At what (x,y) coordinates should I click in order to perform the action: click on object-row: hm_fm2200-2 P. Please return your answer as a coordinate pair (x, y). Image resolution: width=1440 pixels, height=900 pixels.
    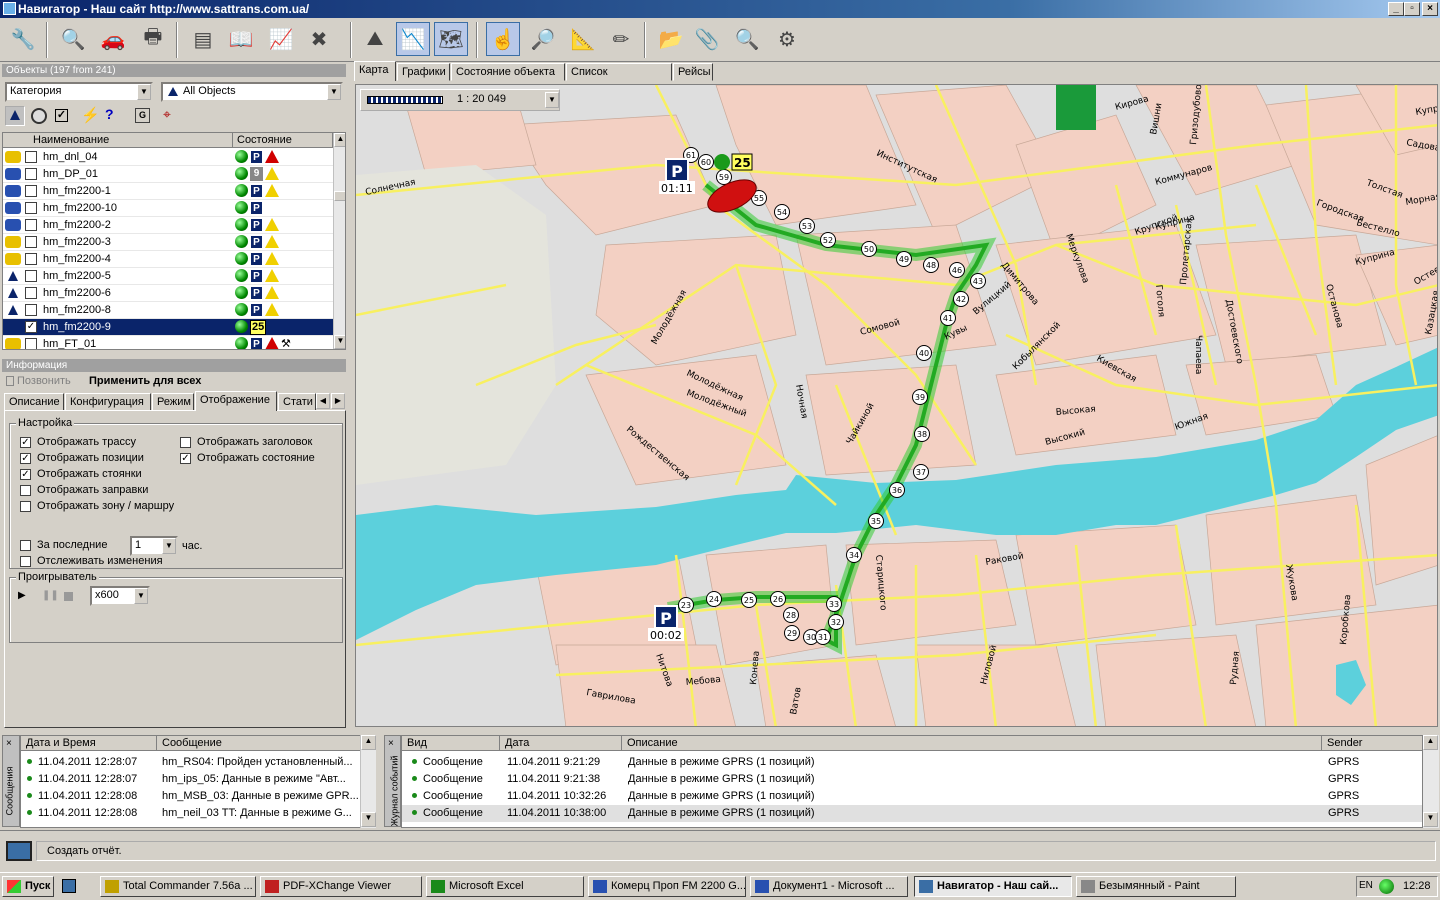
    Looking at the image, I should click on (168, 225).